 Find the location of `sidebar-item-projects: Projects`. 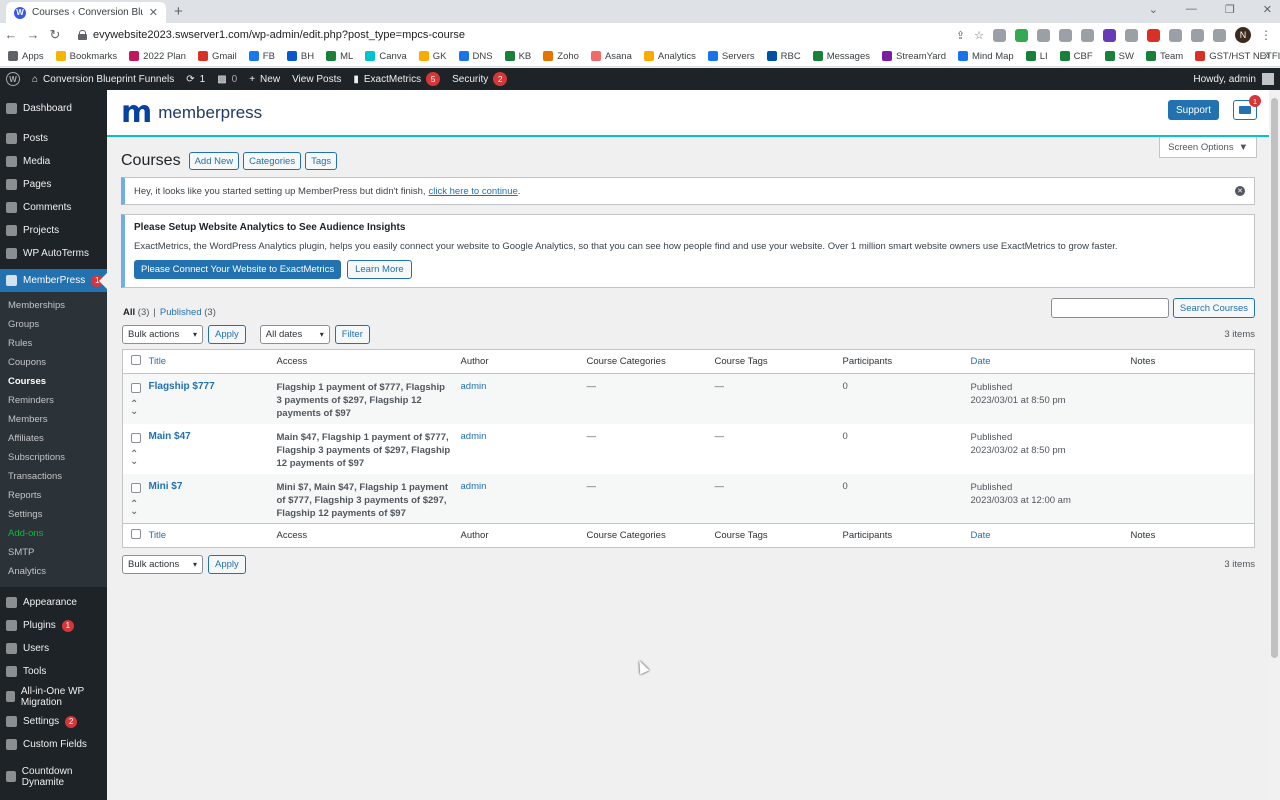

sidebar-item-projects: Projects is located at coordinates (53, 230).